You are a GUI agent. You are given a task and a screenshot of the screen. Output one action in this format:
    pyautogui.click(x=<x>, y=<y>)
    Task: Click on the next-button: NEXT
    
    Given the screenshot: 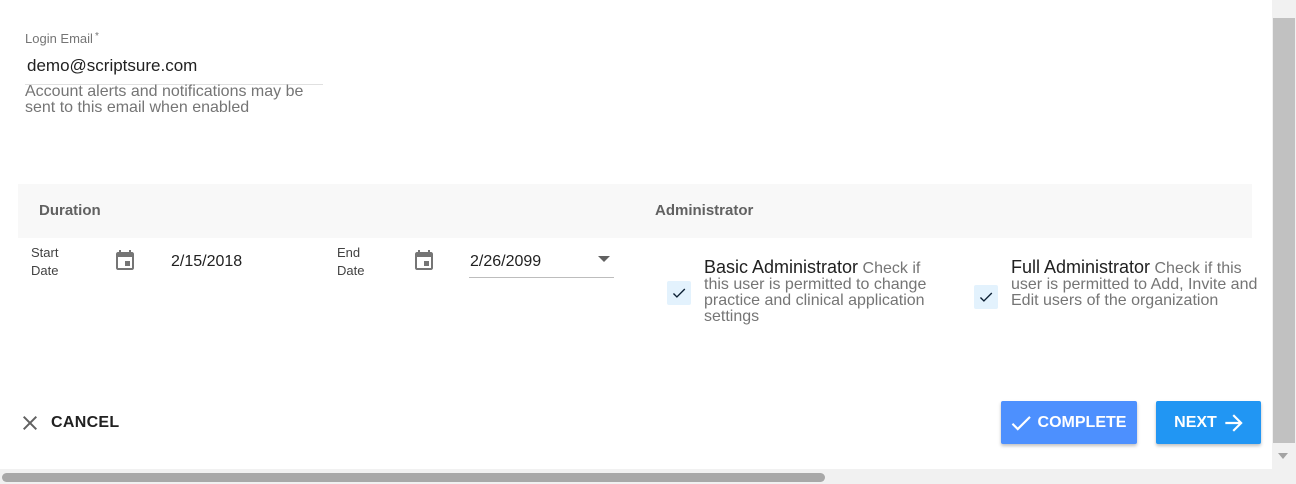 What is the action you would take?
    pyautogui.click(x=1208, y=422)
    